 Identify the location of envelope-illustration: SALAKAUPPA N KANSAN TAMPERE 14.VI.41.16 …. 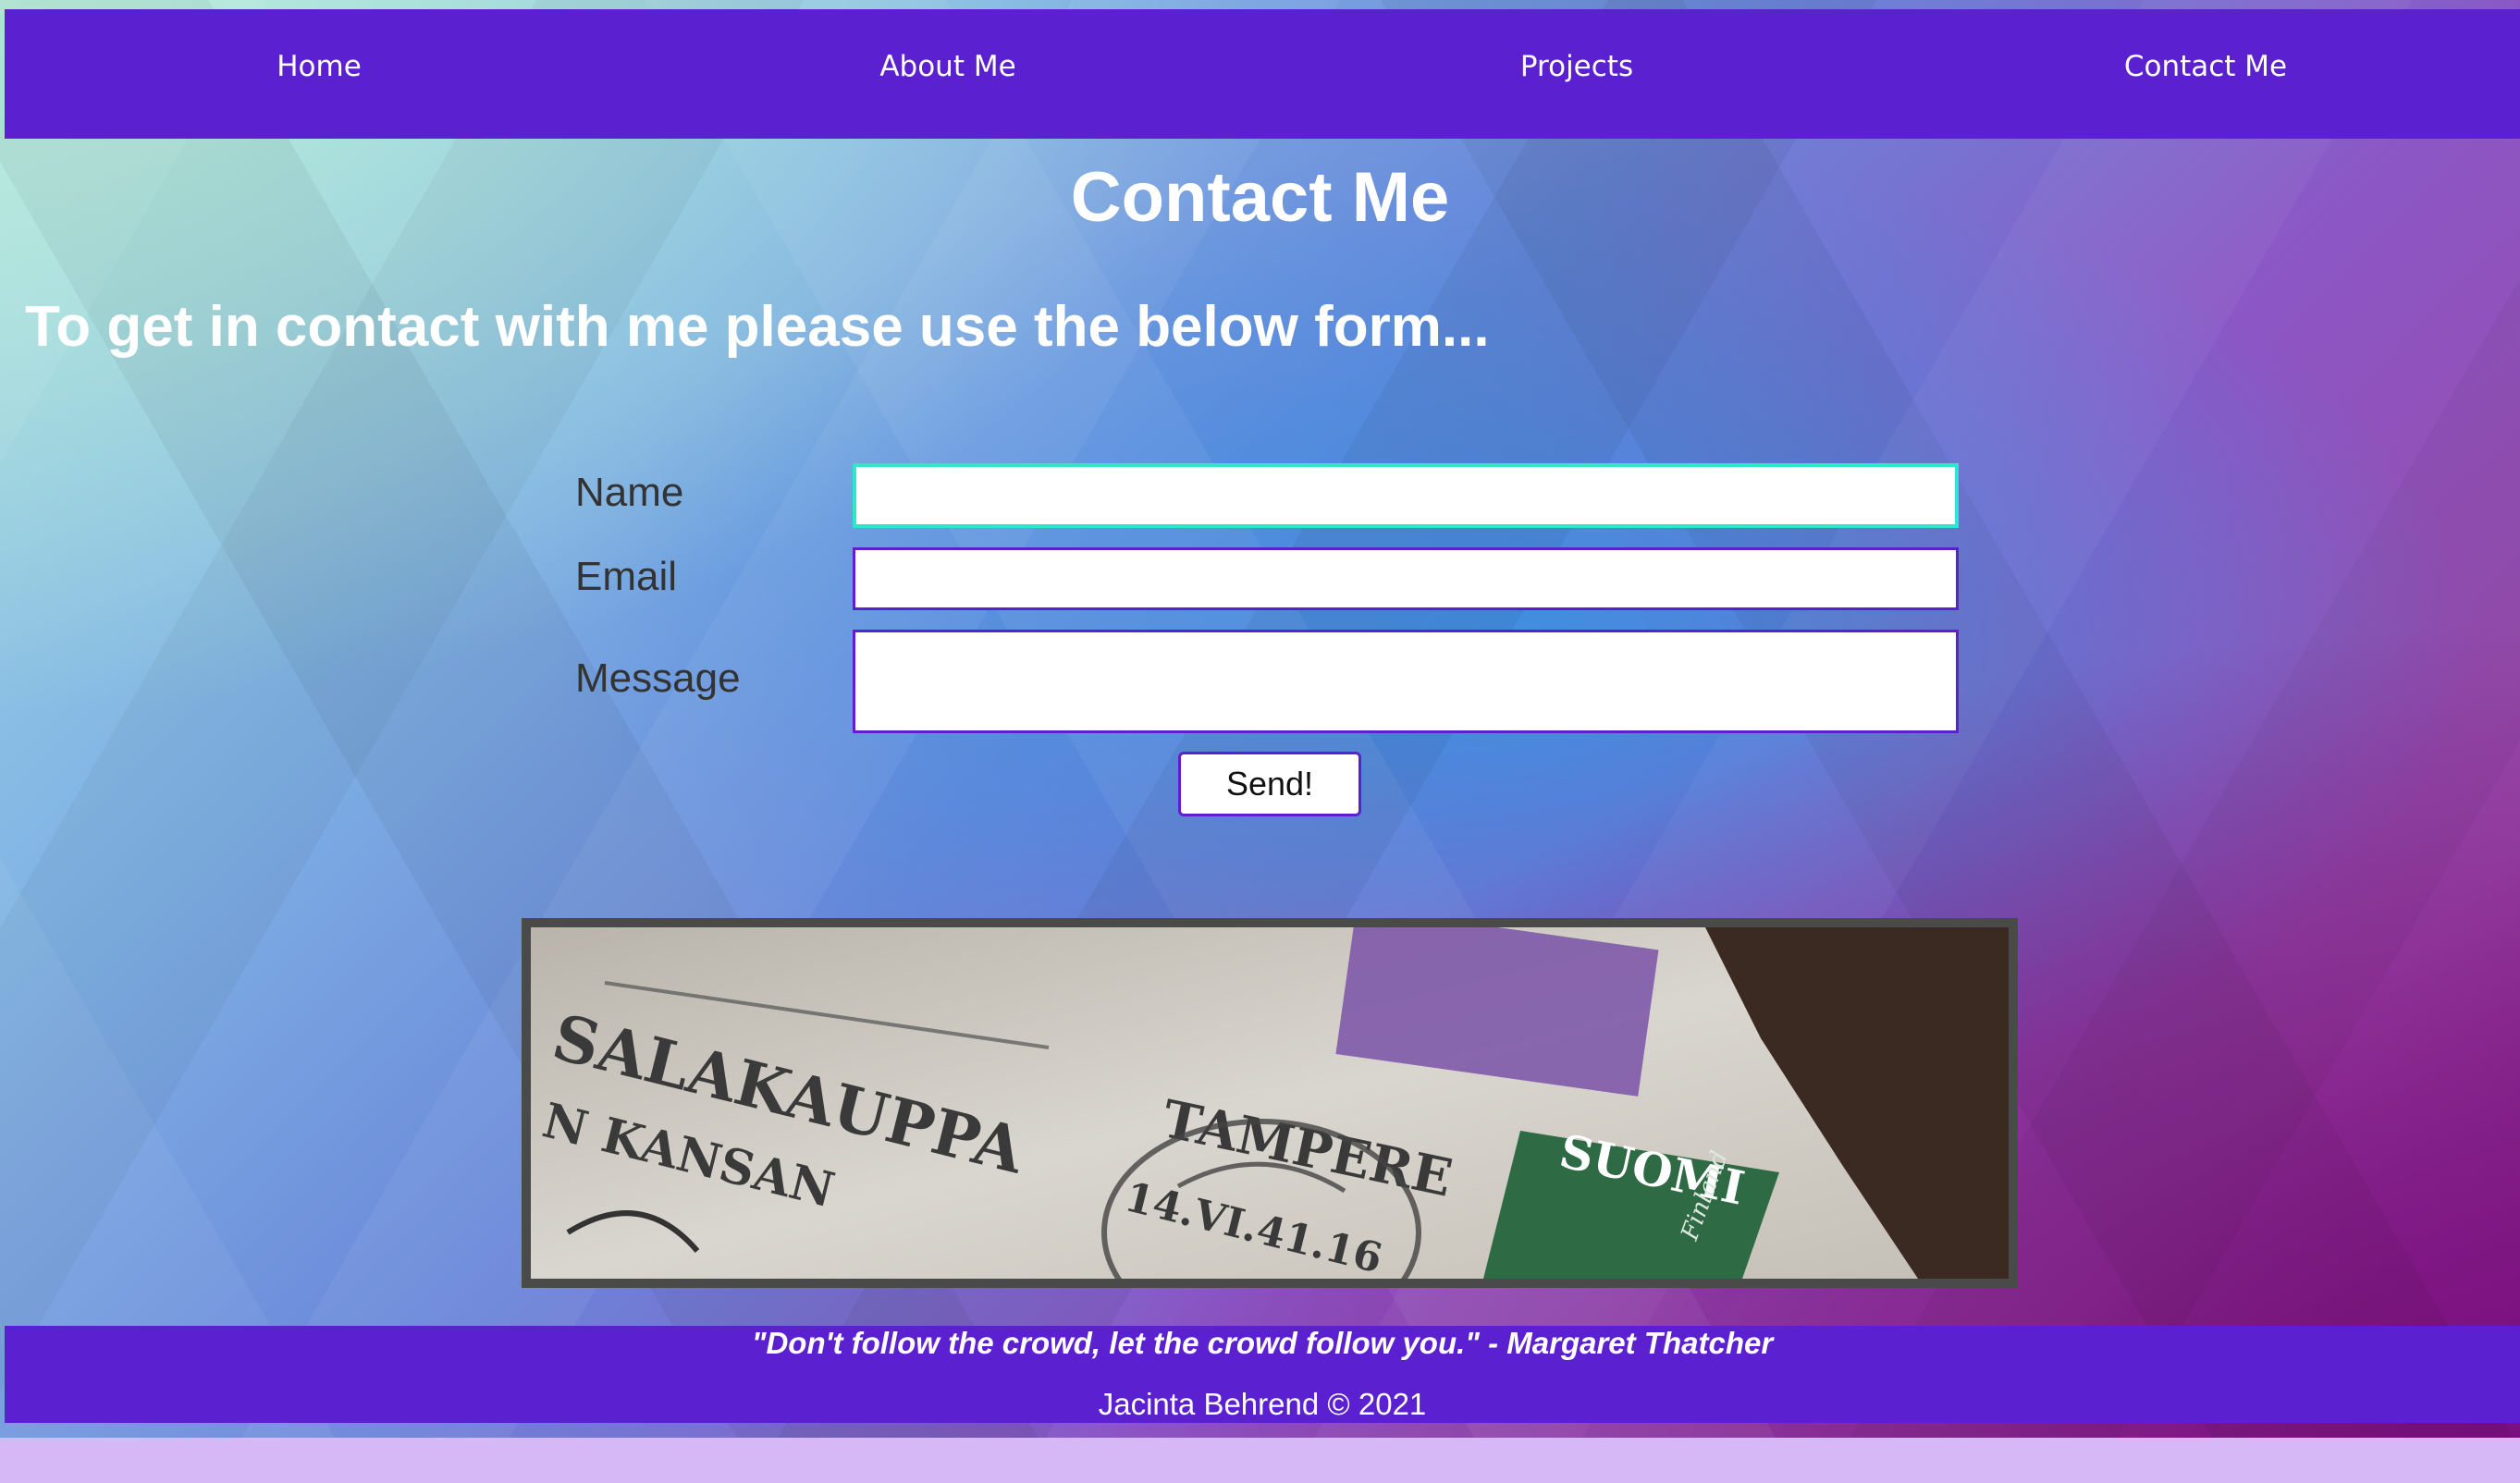
(1270, 1103).